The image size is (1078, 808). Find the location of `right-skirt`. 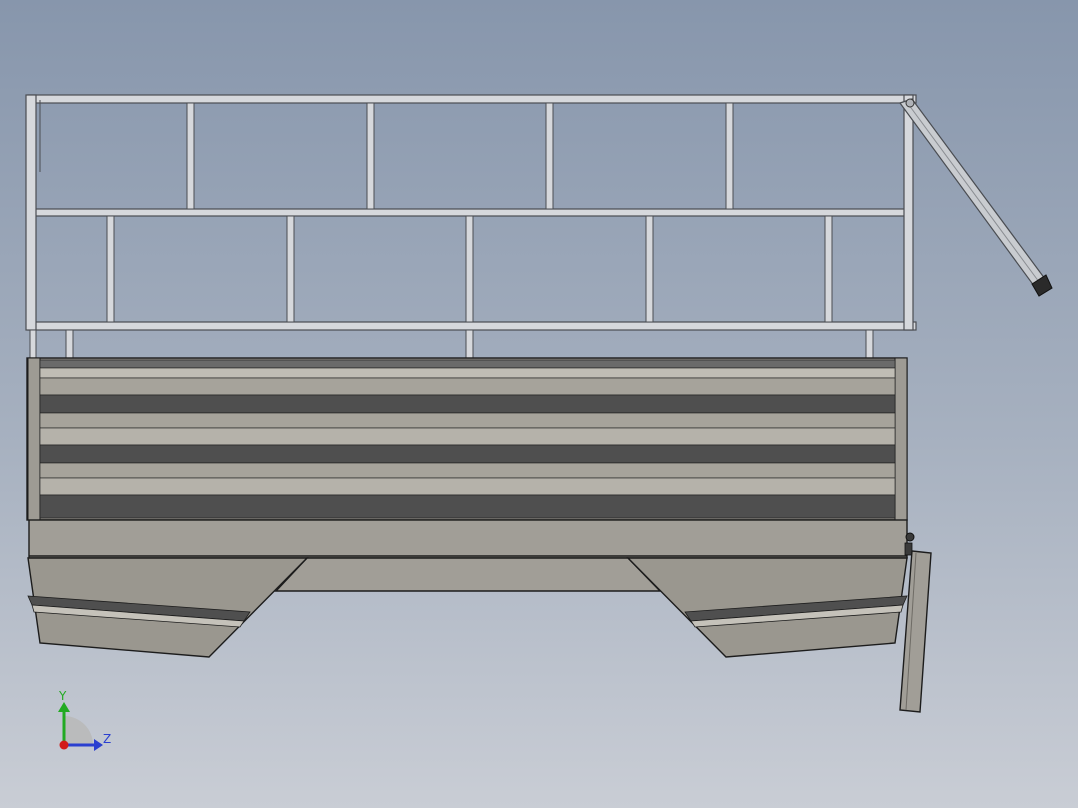

right-skirt is located at coordinates (767, 607).